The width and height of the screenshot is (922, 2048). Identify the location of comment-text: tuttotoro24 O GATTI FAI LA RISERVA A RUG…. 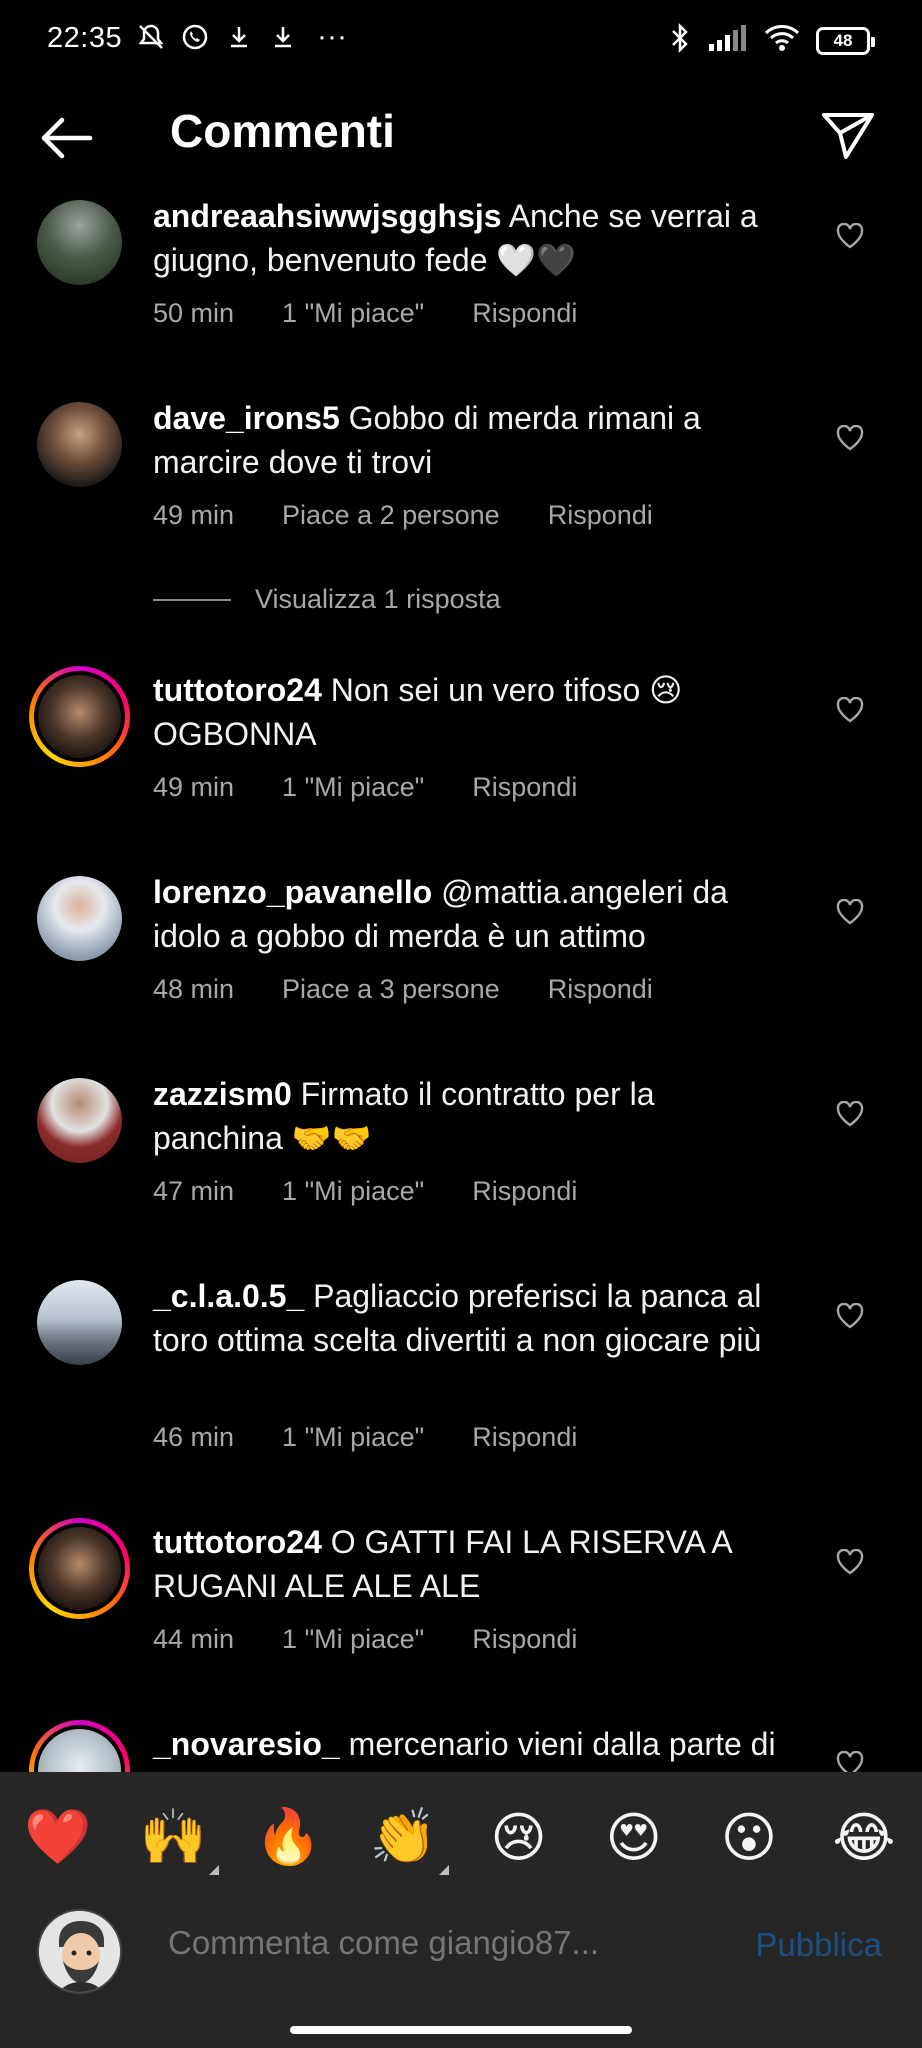
(473, 1564).